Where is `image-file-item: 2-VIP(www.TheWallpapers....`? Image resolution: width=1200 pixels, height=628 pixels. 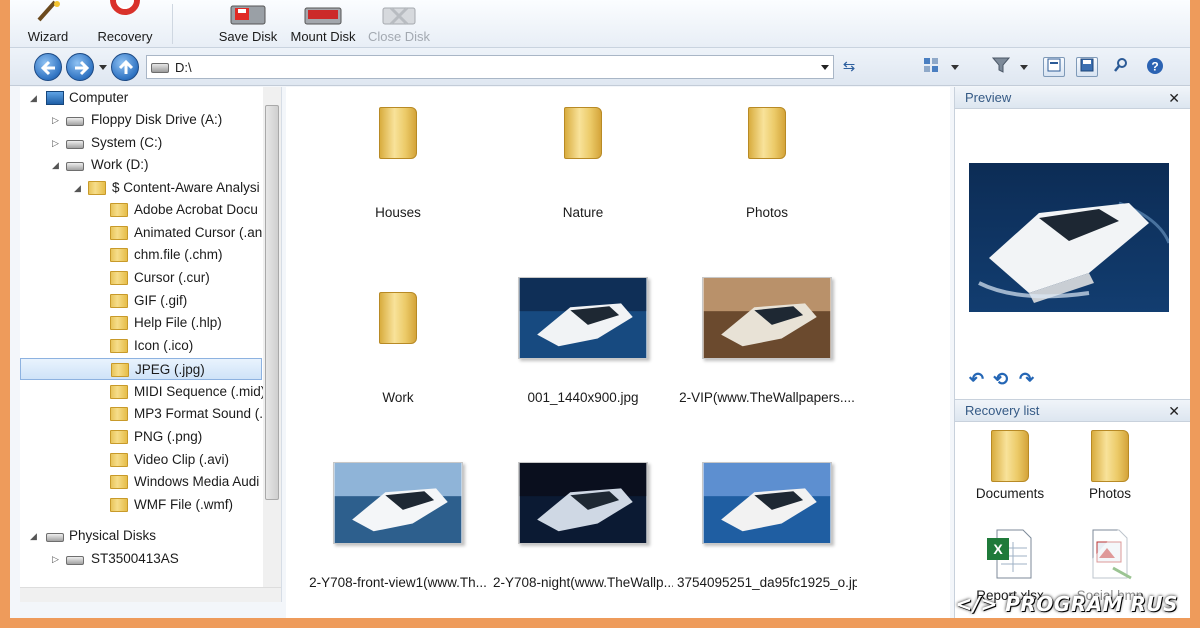 image-file-item: 2-VIP(www.TheWallpapers.... is located at coordinates (767, 362).